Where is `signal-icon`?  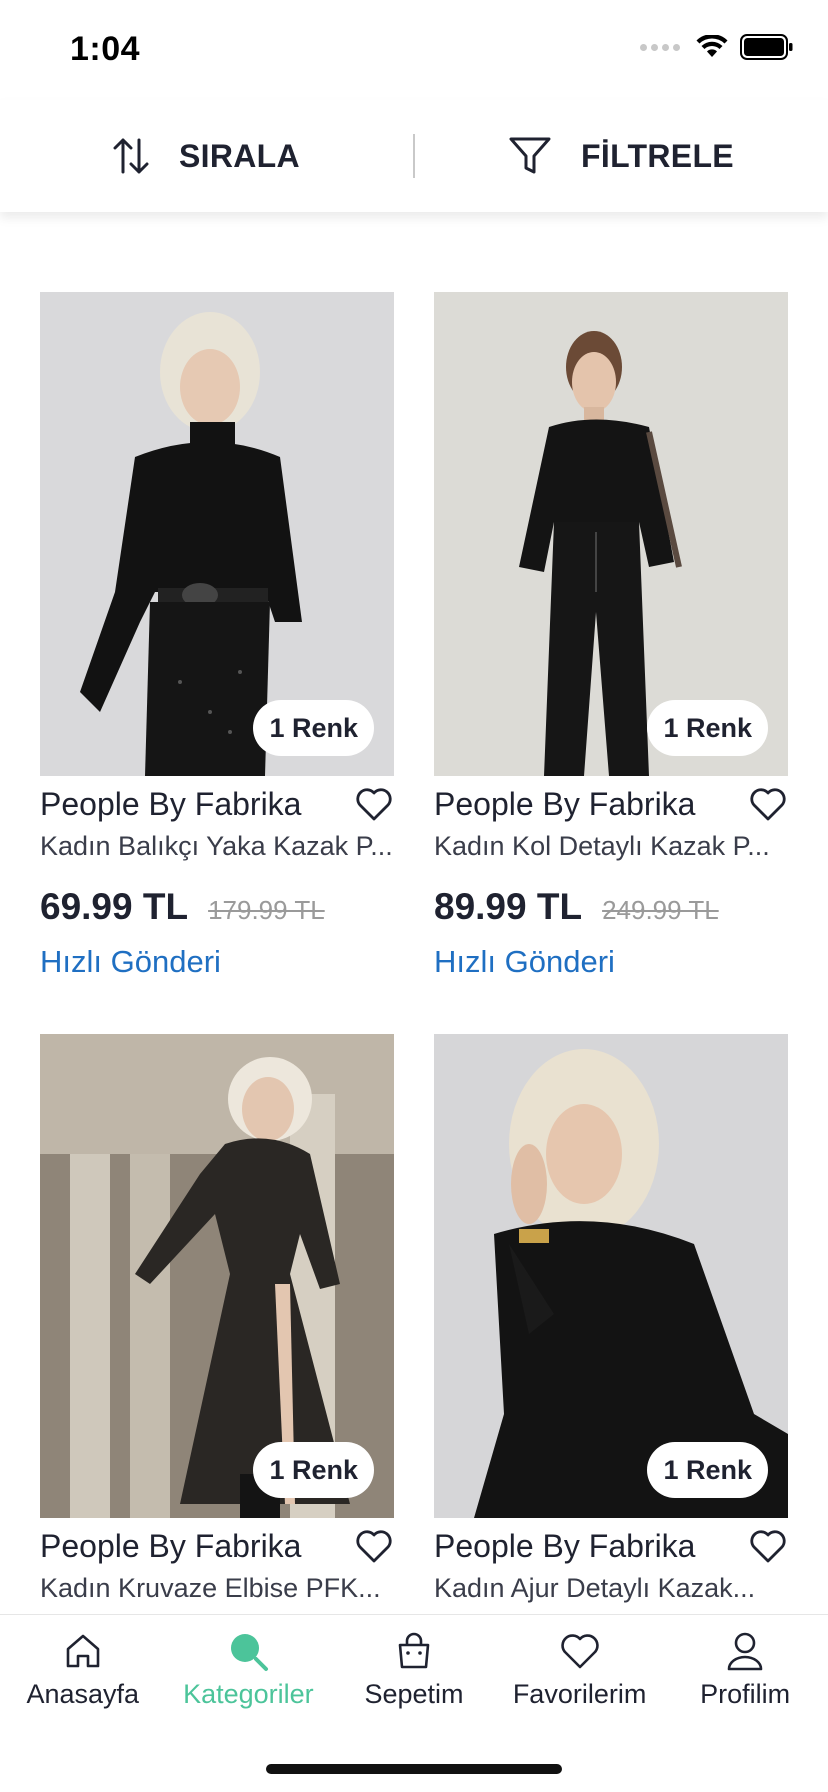 signal-icon is located at coordinates (660, 47).